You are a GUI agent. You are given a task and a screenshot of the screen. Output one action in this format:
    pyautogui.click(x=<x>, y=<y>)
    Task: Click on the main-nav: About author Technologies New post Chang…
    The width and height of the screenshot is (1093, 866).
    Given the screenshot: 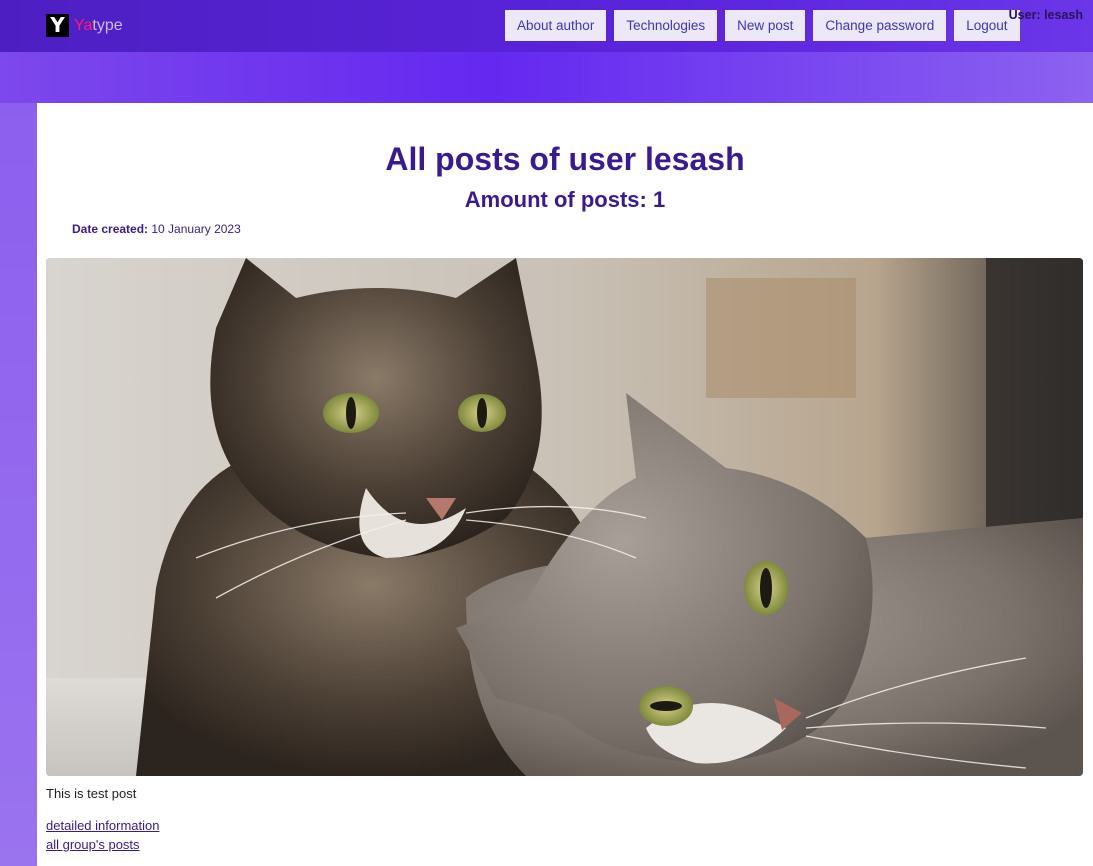 What is the action you would take?
    pyautogui.click(x=766, y=25)
    